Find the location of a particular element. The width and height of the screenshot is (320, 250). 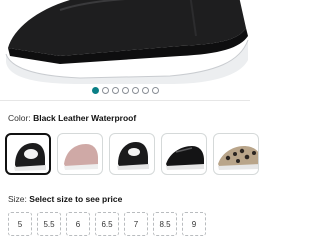

swatch-pink is located at coordinates (80, 154).